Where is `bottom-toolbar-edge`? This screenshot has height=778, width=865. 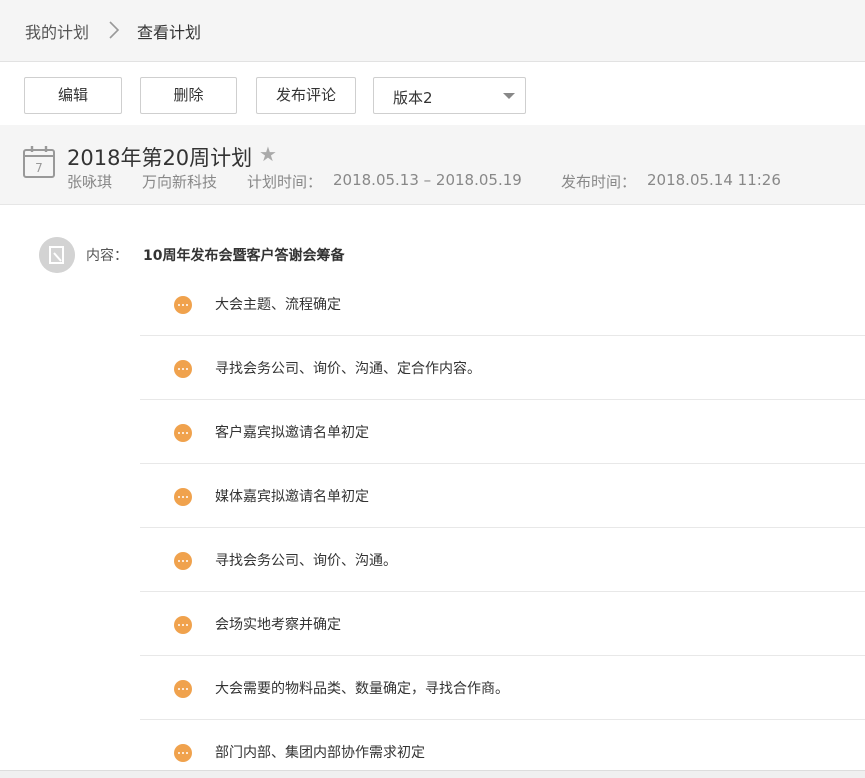 bottom-toolbar-edge is located at coordinates (432, 774).